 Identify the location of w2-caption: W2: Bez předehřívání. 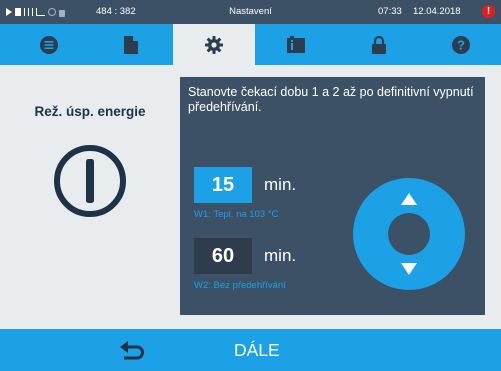
(240, 285).